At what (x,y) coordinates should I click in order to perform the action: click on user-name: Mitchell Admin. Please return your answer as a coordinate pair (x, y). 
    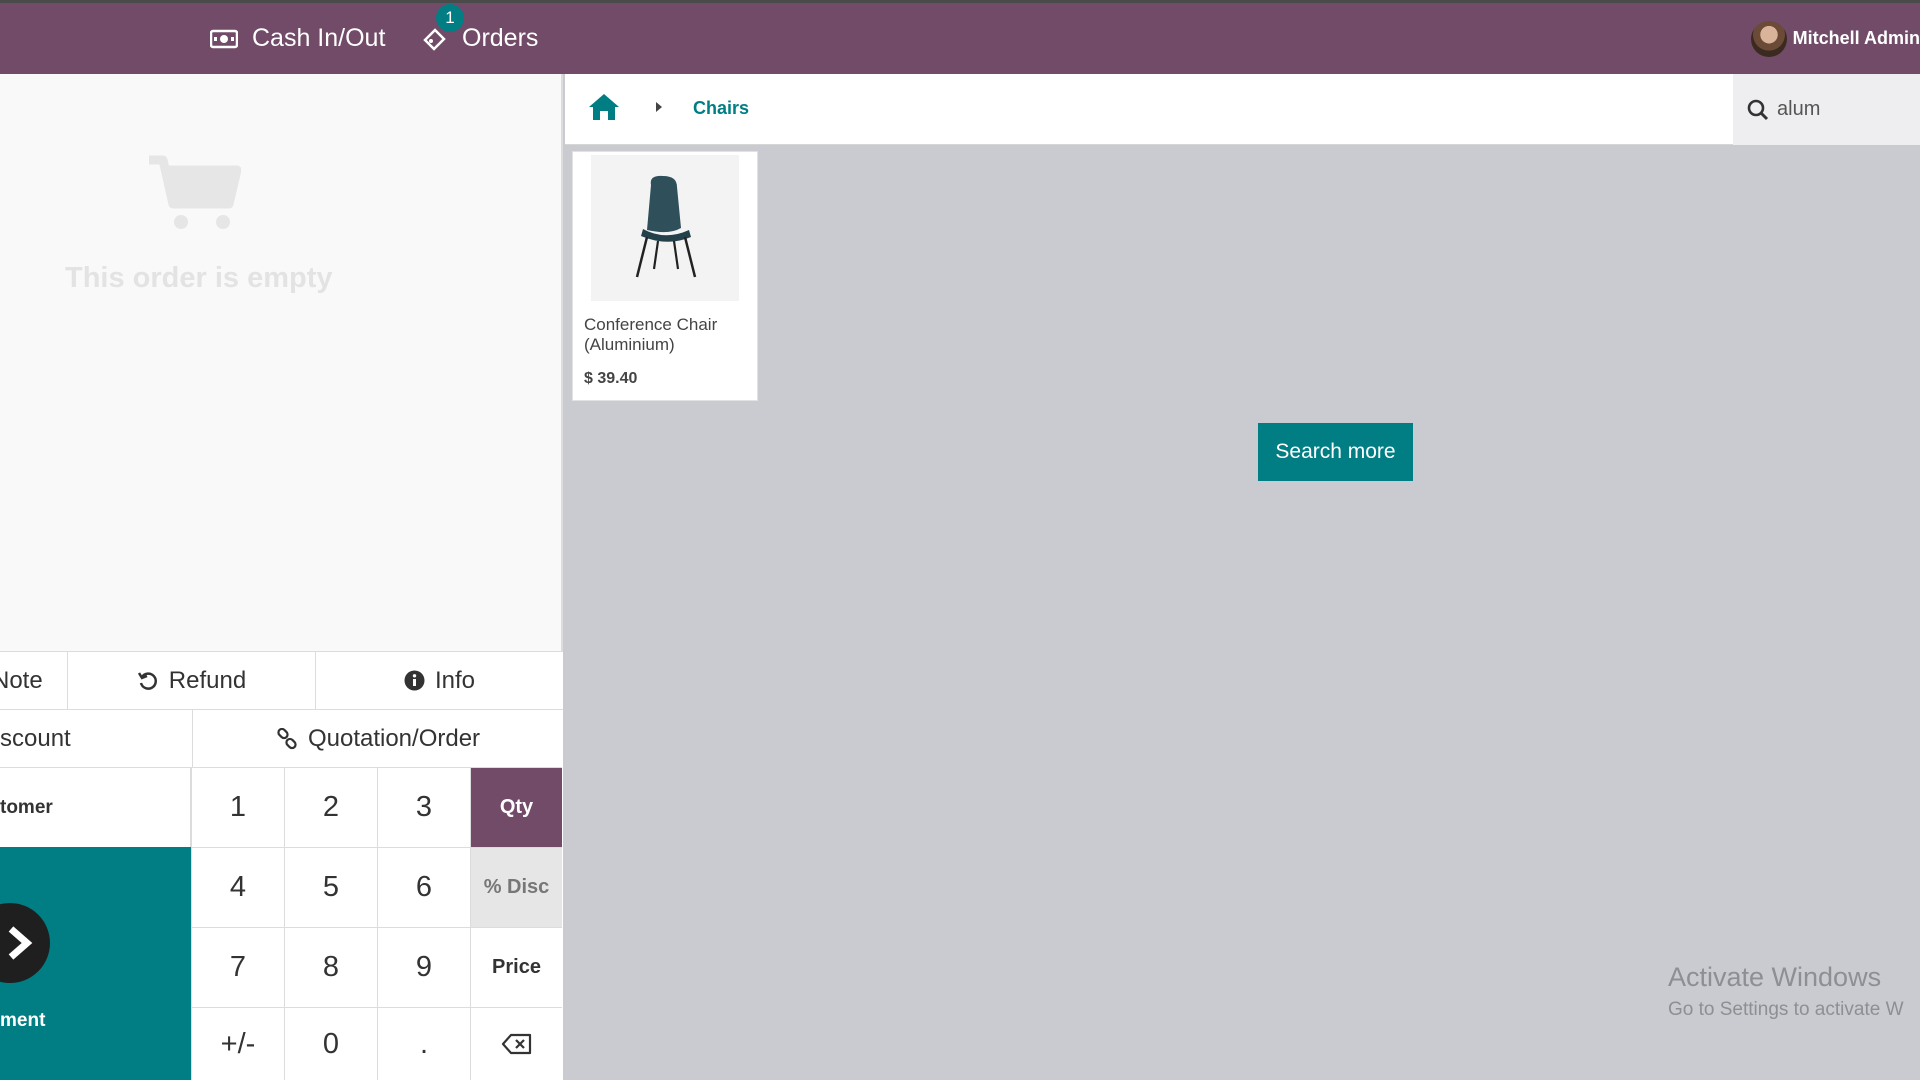
    Looking at the image, I should click on (1856, 38).